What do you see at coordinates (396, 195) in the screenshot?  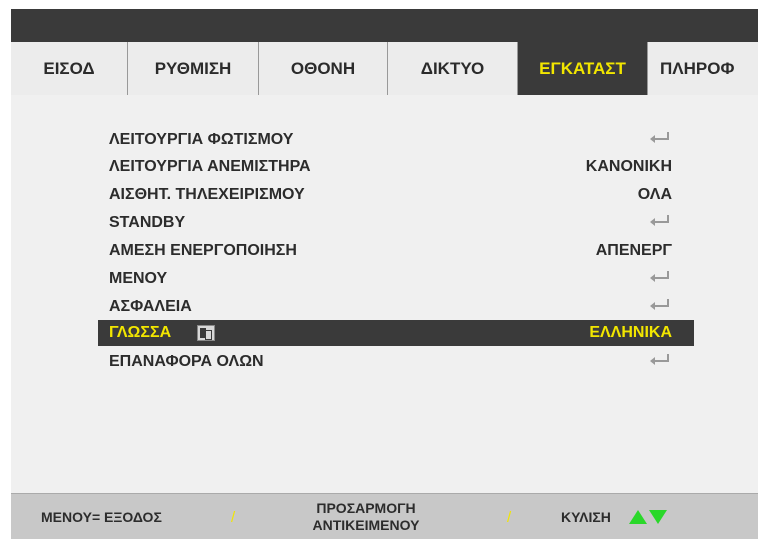 I see `menu-item-remote-sensor: ΑΙΣΘΗΤ. ΤΗΛΕΧΕΙΡΙΣΜΟΥ ΟΛΑ` at bounding box center [396, 195].